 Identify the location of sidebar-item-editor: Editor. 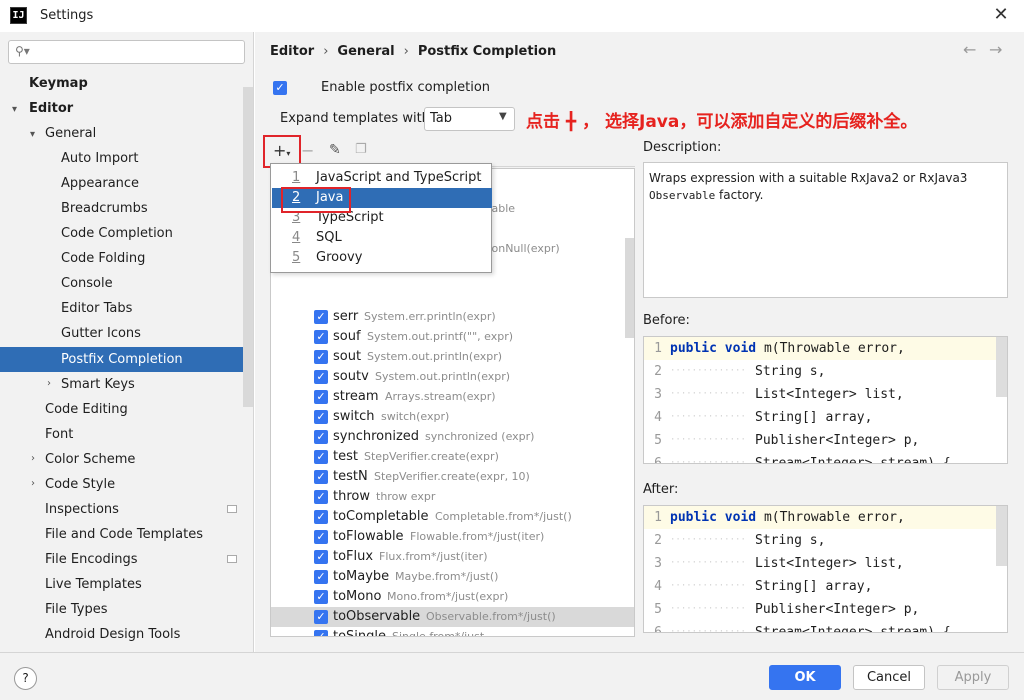
(51, 108).